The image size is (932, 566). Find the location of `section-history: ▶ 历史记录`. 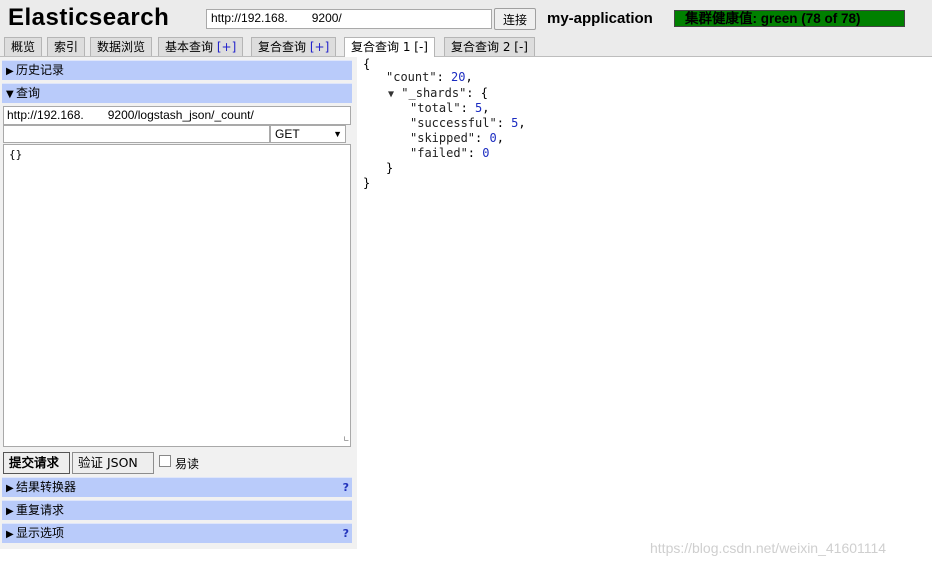

section-history: ▶ 历史记录 is located at coordinates (177, 70).